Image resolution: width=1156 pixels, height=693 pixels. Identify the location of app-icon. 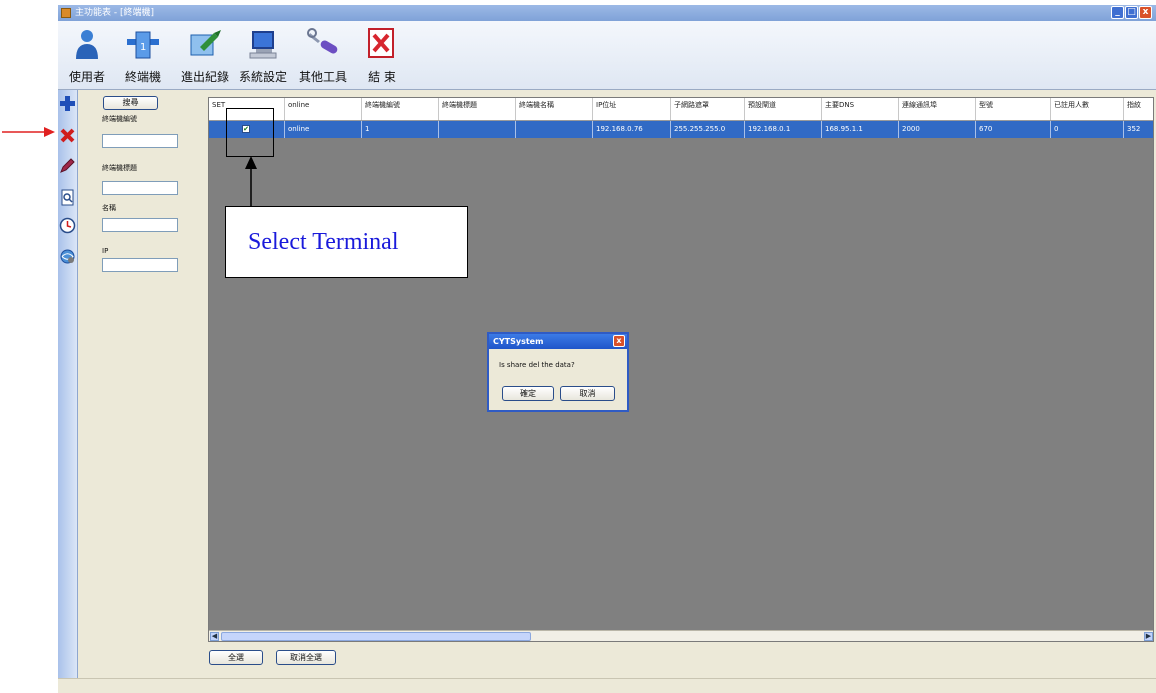
(66, 13).